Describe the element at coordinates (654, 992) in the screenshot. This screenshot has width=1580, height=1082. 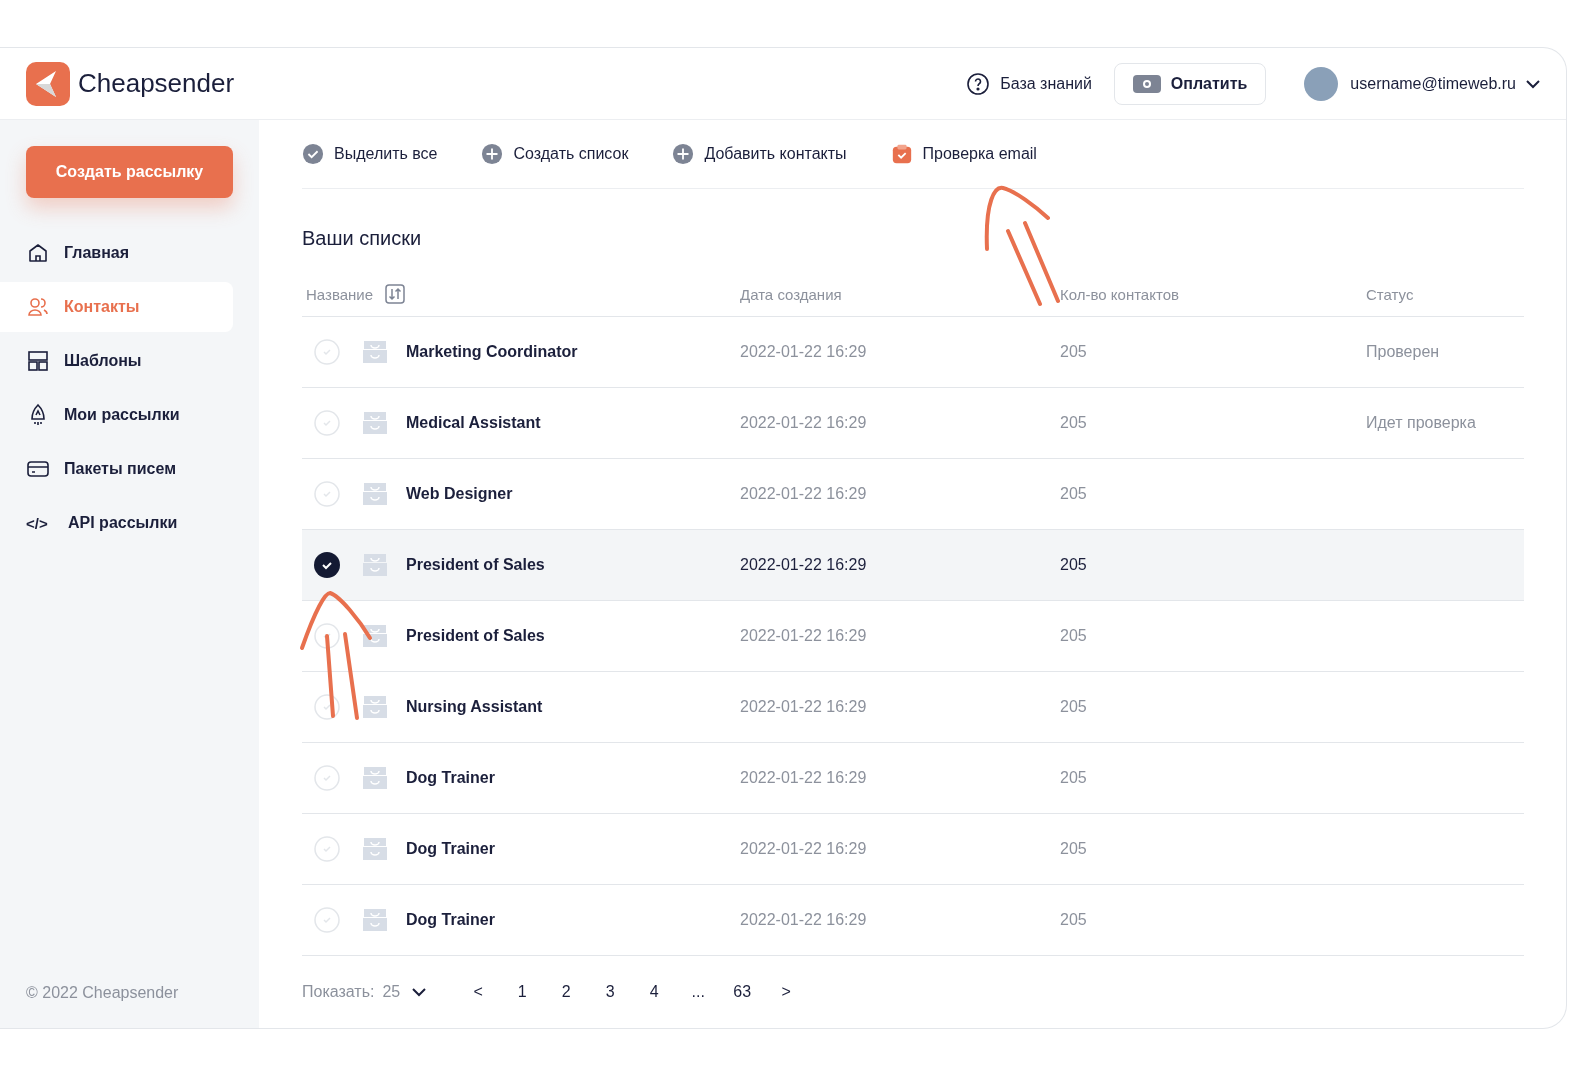
I see `page-button: 4` at that location.